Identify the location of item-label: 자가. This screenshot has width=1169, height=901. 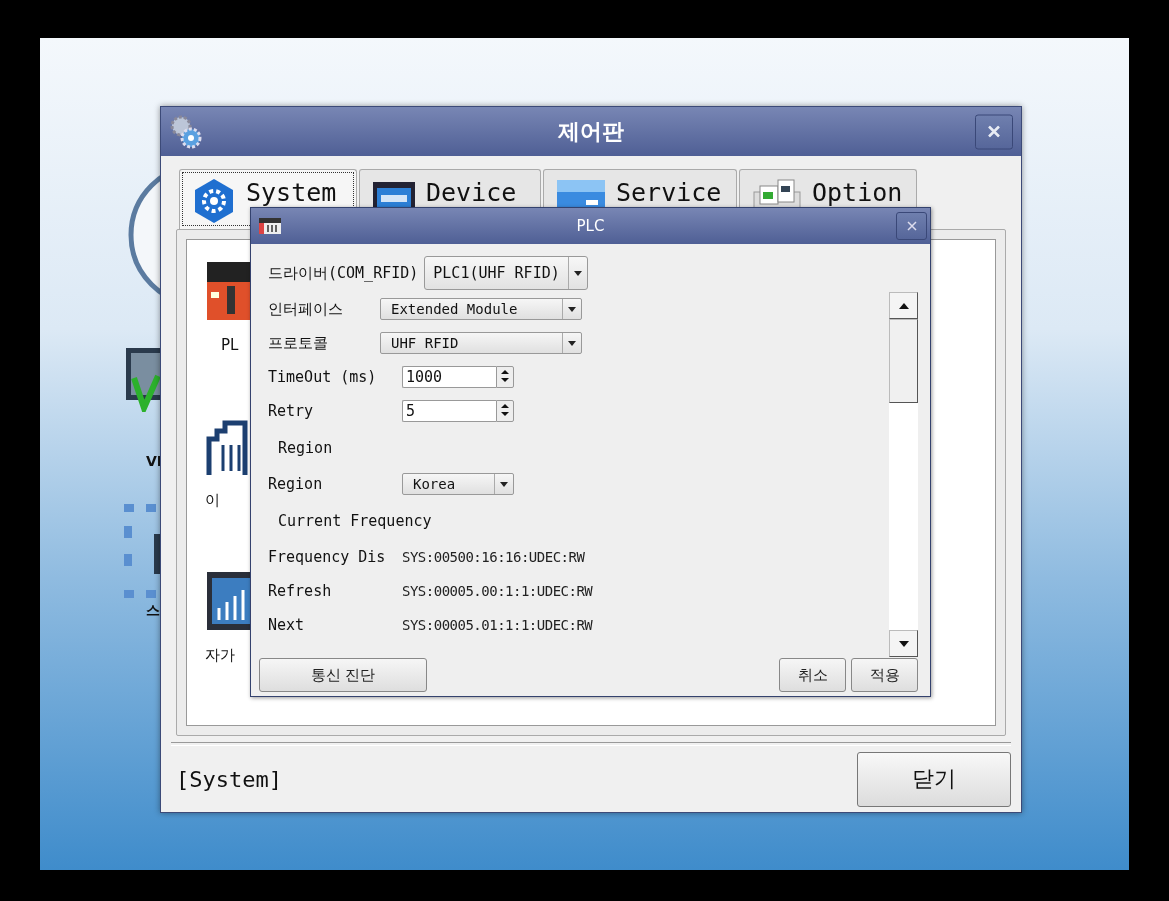
(220, 655).